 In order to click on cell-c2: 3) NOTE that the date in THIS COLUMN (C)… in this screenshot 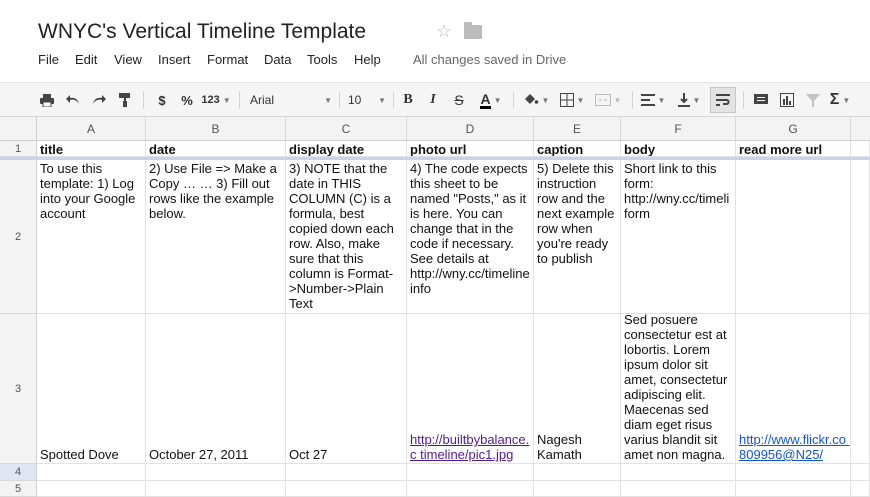, I will do `click(346, 237)`.